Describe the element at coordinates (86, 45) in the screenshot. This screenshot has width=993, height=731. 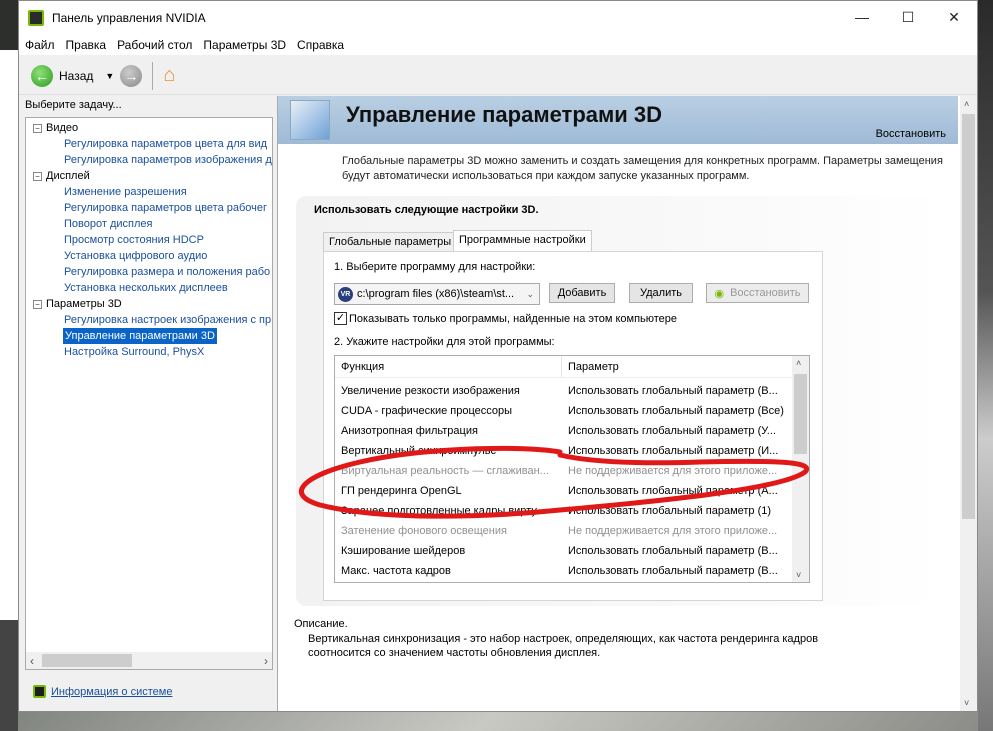
I see `menu-edit: Правка` at that location.